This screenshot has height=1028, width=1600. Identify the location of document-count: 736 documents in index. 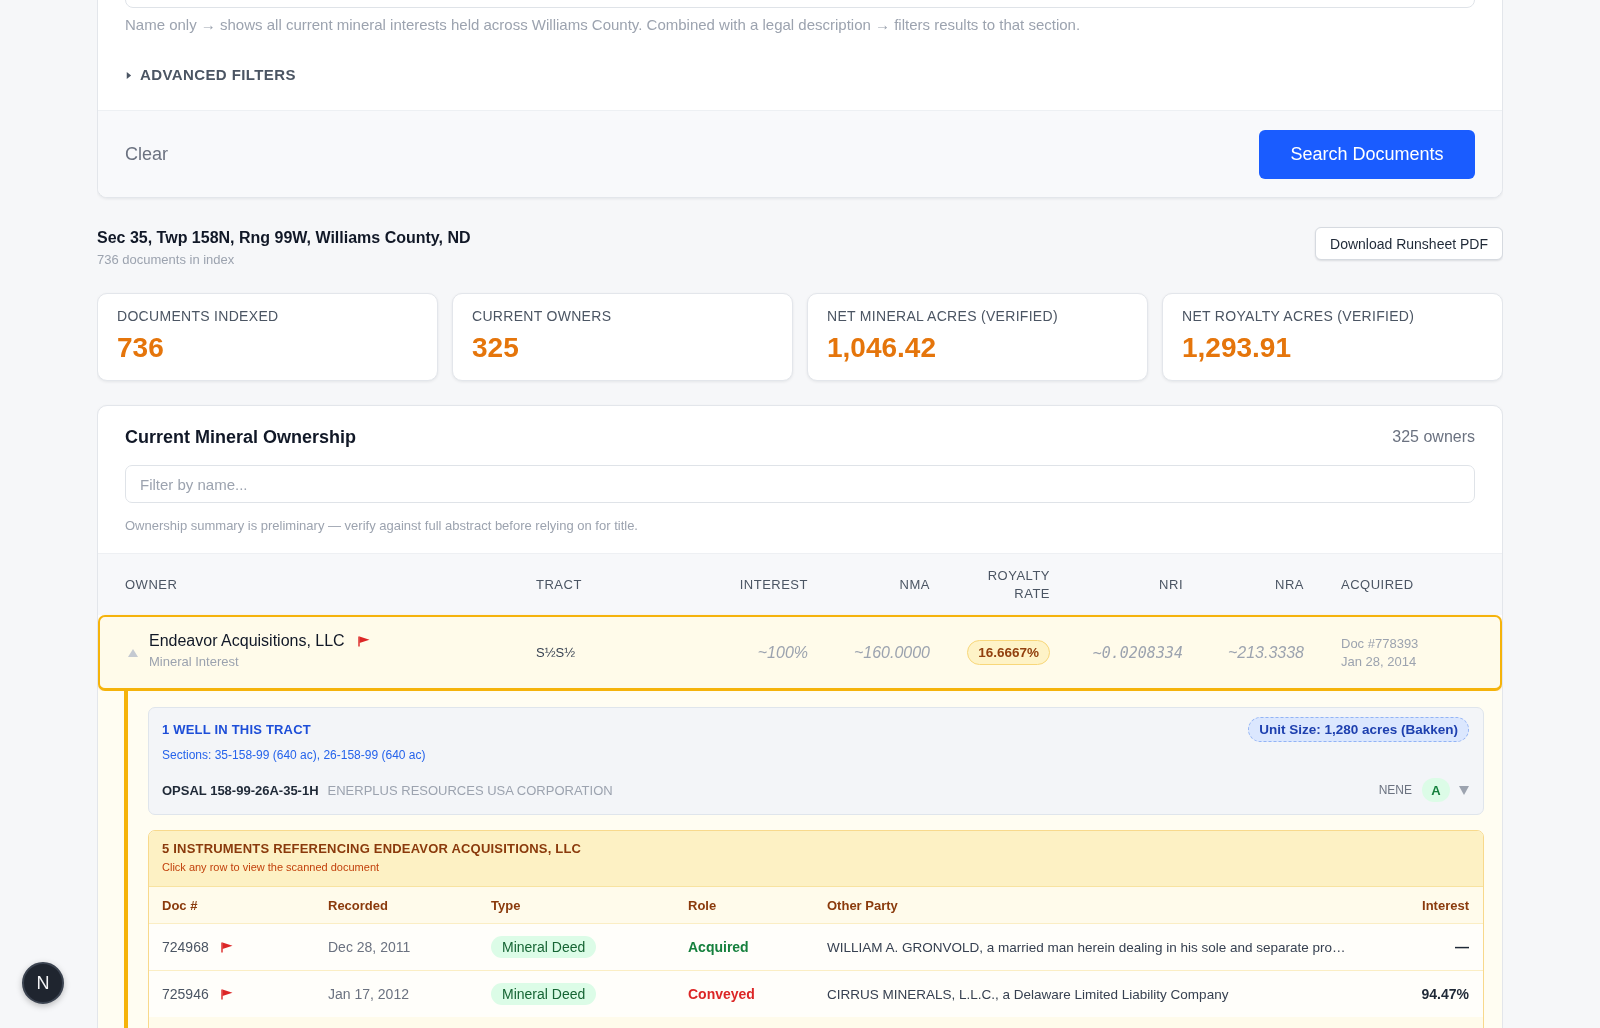
(166, 260).